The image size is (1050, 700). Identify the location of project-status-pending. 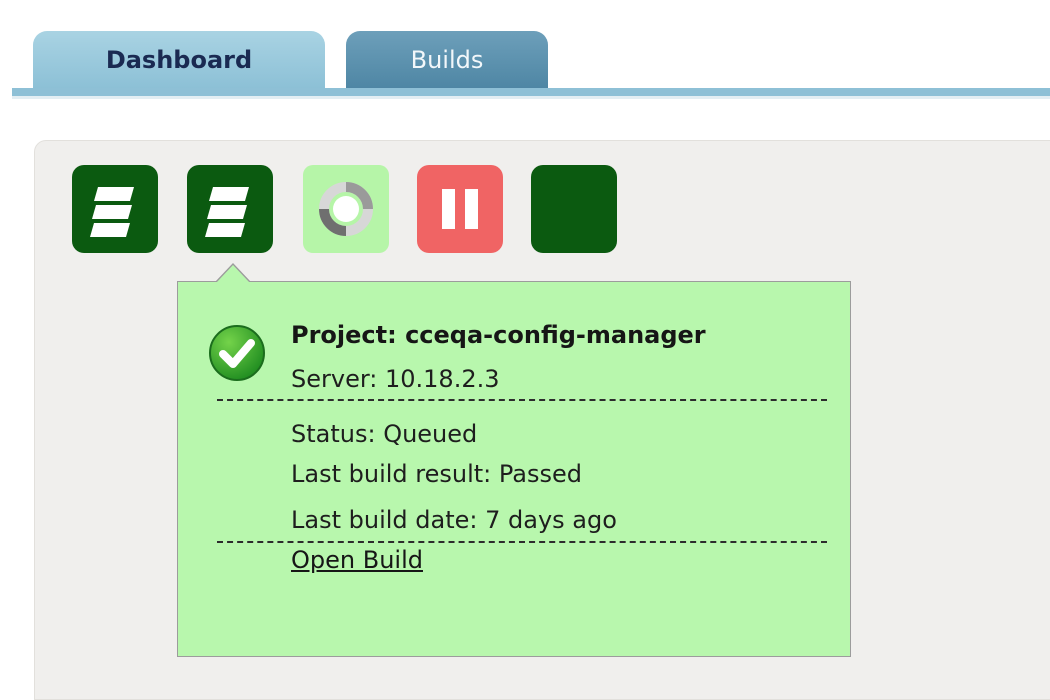
(346, 209).